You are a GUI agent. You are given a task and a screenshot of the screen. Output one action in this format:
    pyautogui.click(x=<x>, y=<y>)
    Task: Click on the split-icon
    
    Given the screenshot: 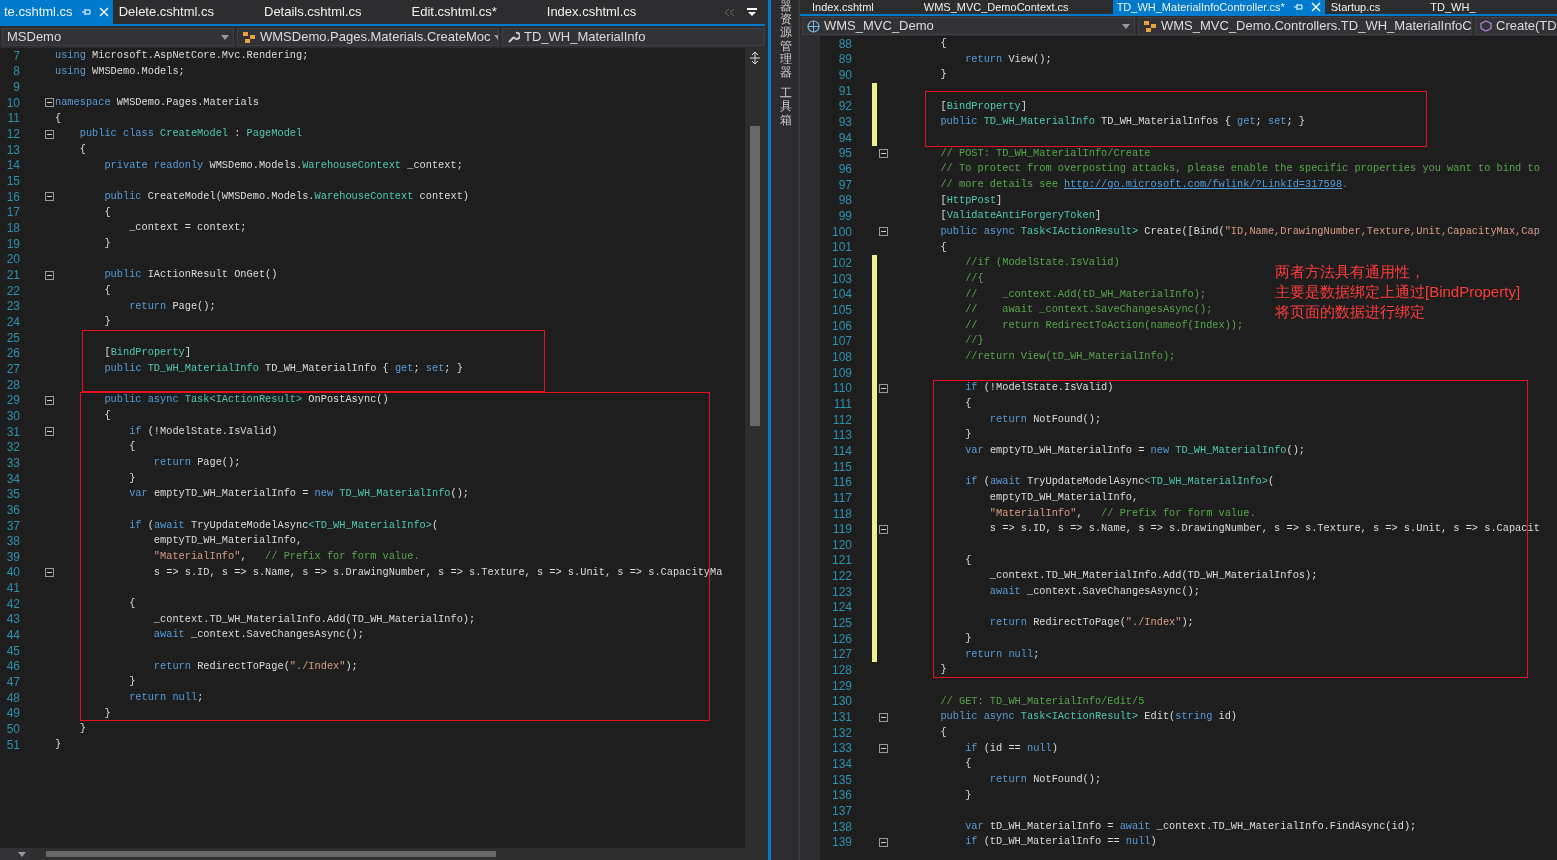 What is the action you would take?
    pyautogui.click(x=755, y=58)
    